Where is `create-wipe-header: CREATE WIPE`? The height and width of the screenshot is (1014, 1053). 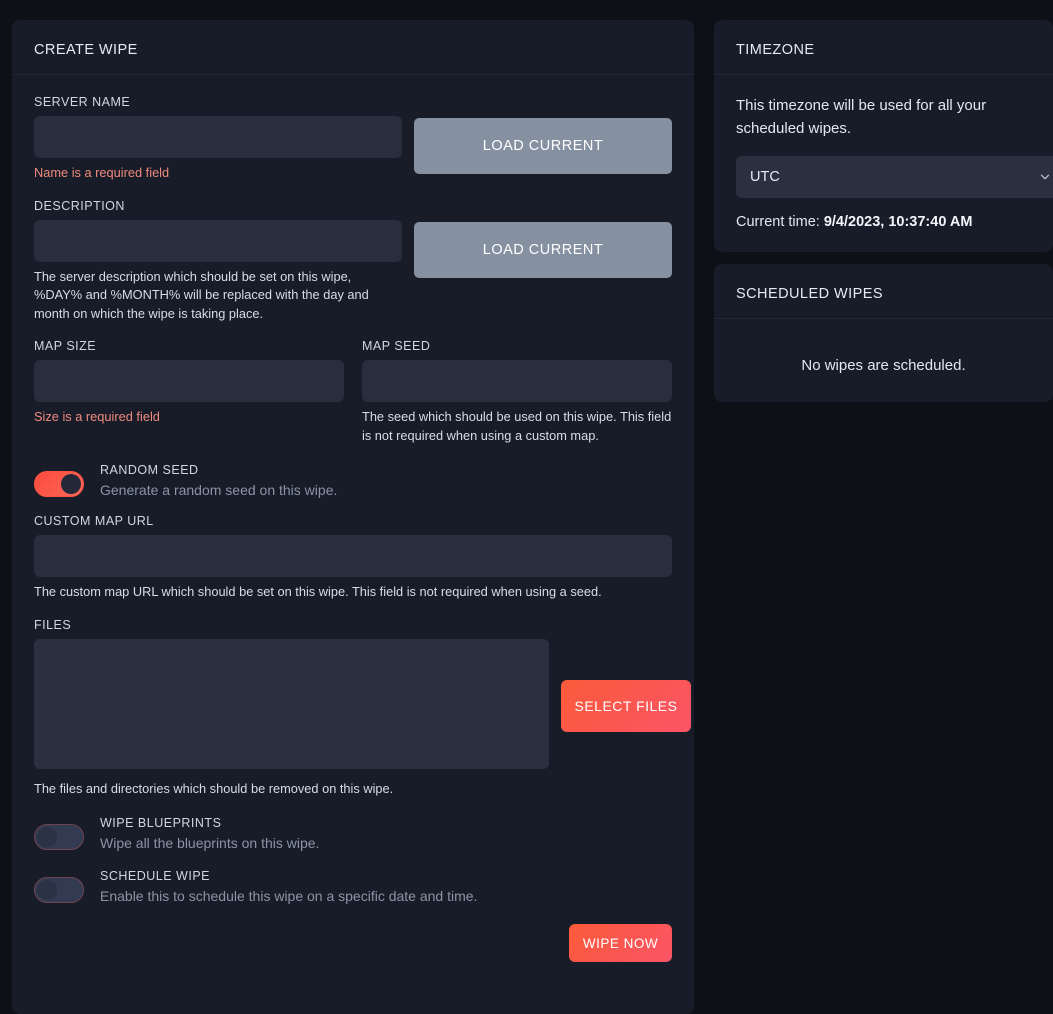
create-wipe-header: CREATE WIPE is located at coordinates (353, 47).